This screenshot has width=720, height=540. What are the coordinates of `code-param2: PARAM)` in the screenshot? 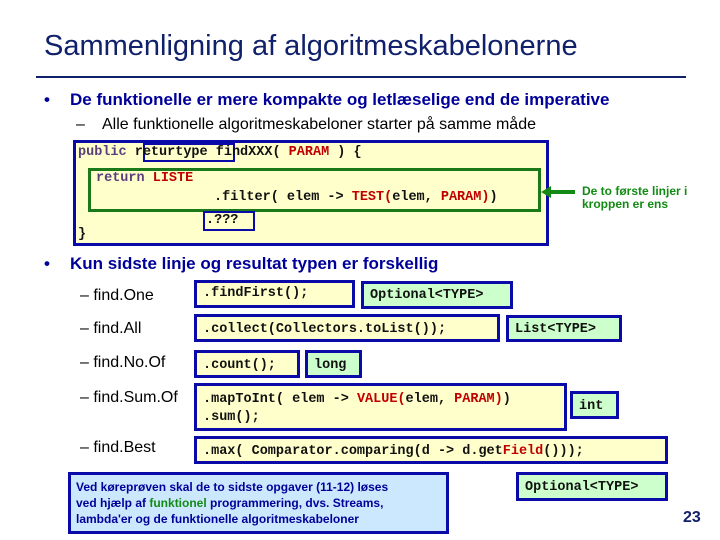 It's located at (465, 197).